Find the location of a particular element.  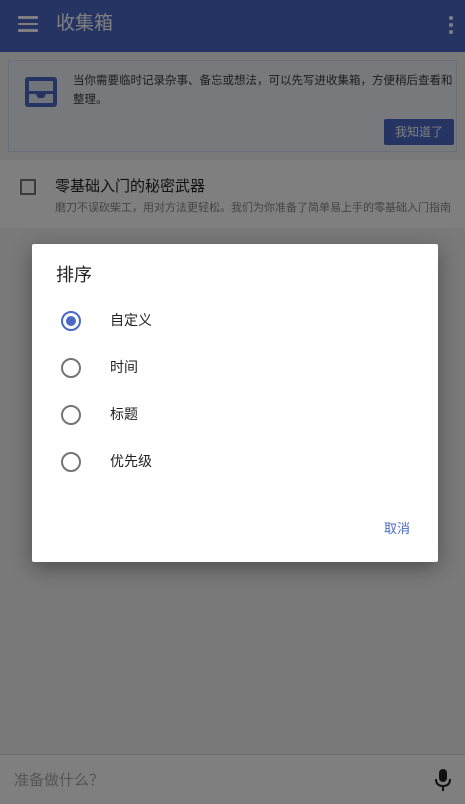

sort-option-priority: 优先级 is located at coordinates (235, 462).